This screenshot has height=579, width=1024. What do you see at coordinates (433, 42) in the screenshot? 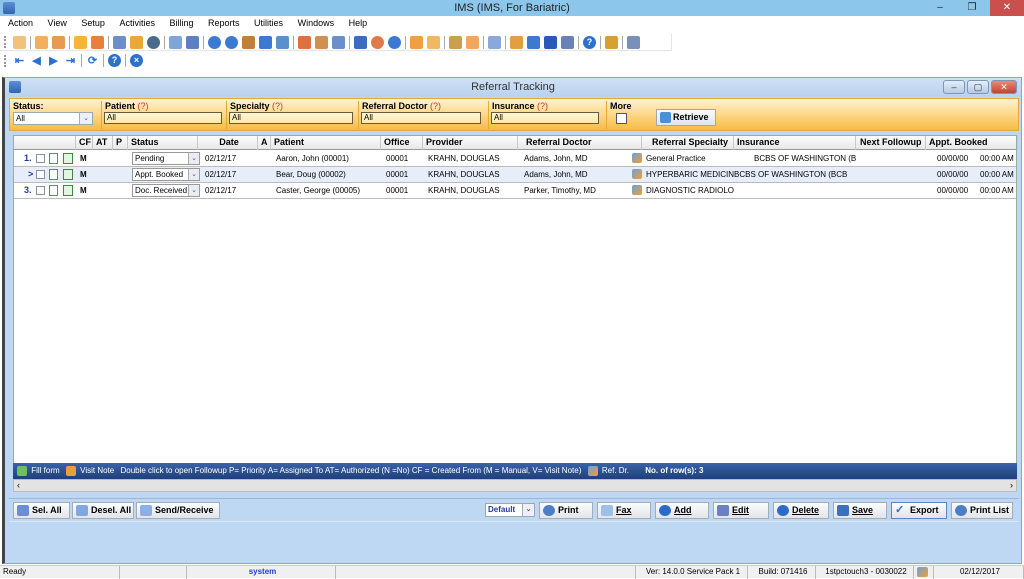
I see `clipboard-icon` at bounding box center [433, 42].